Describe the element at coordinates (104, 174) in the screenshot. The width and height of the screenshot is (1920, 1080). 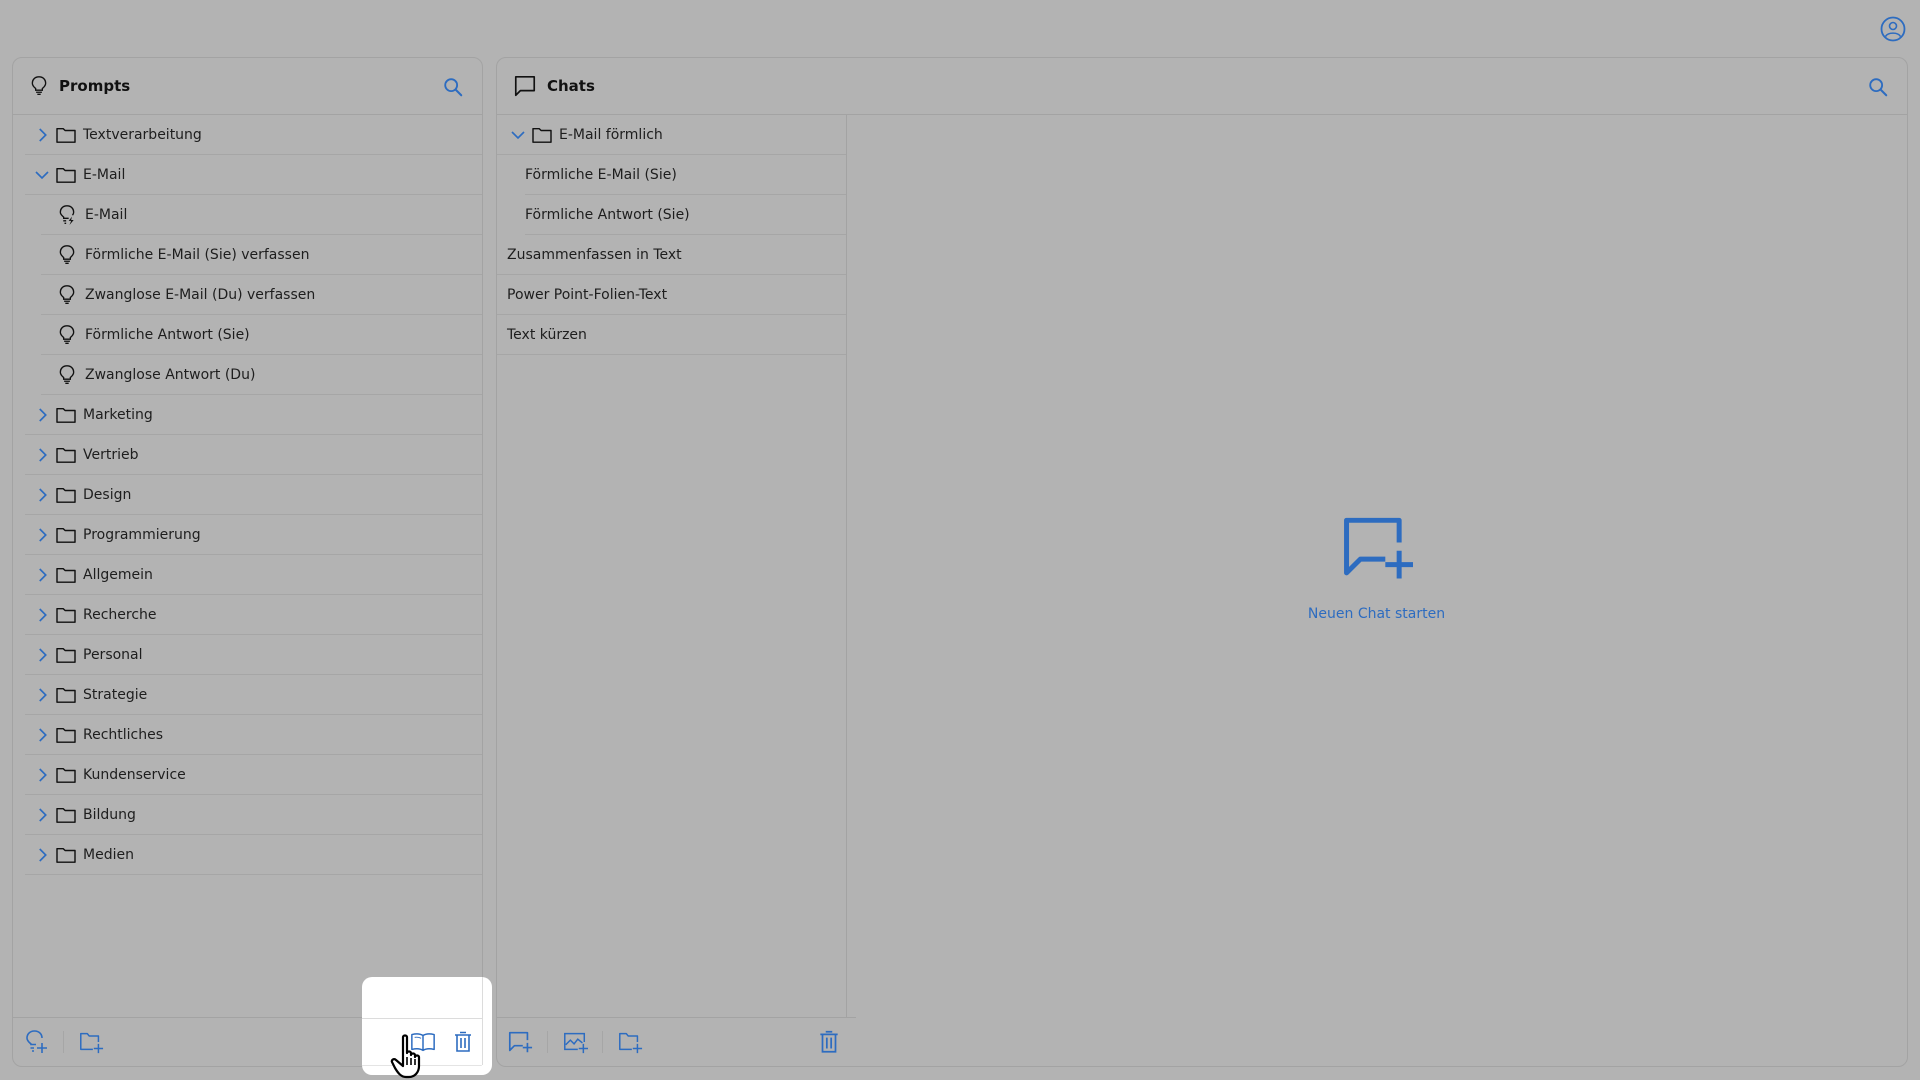
I see `prompt-folder-label: E-Mail` at that location.